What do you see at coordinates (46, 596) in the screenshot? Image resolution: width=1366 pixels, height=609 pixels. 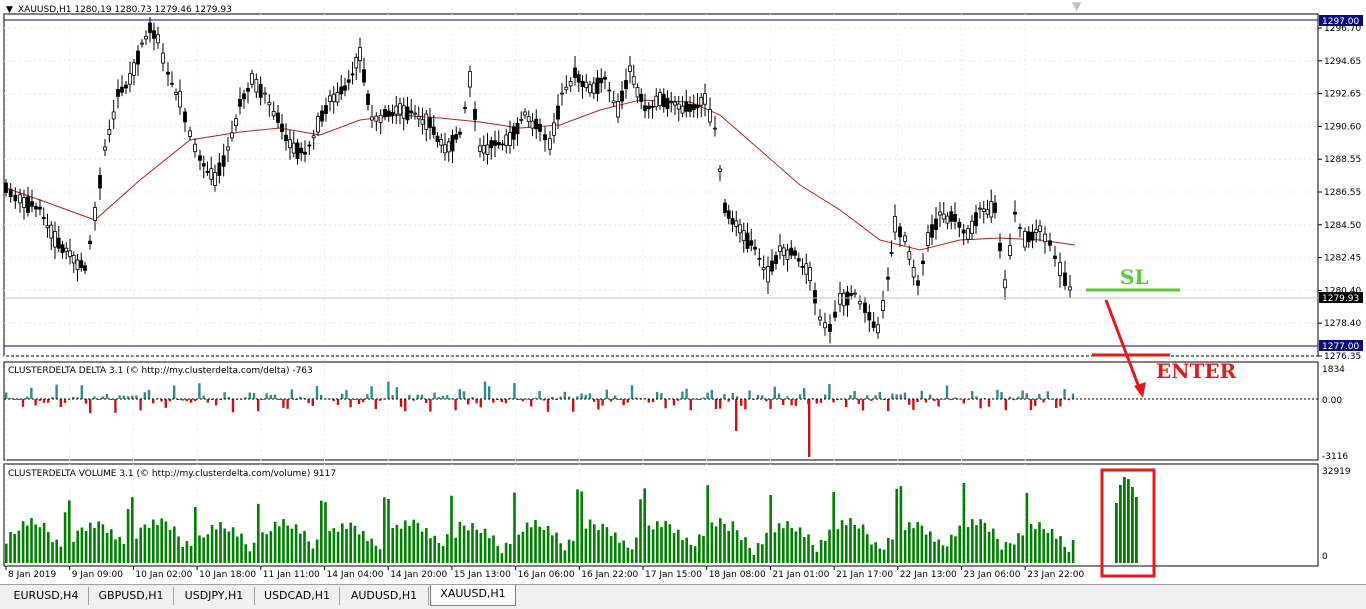 I see `tab-eurusd-h4: EURUSD,H4` at bounding box center [46, 596].